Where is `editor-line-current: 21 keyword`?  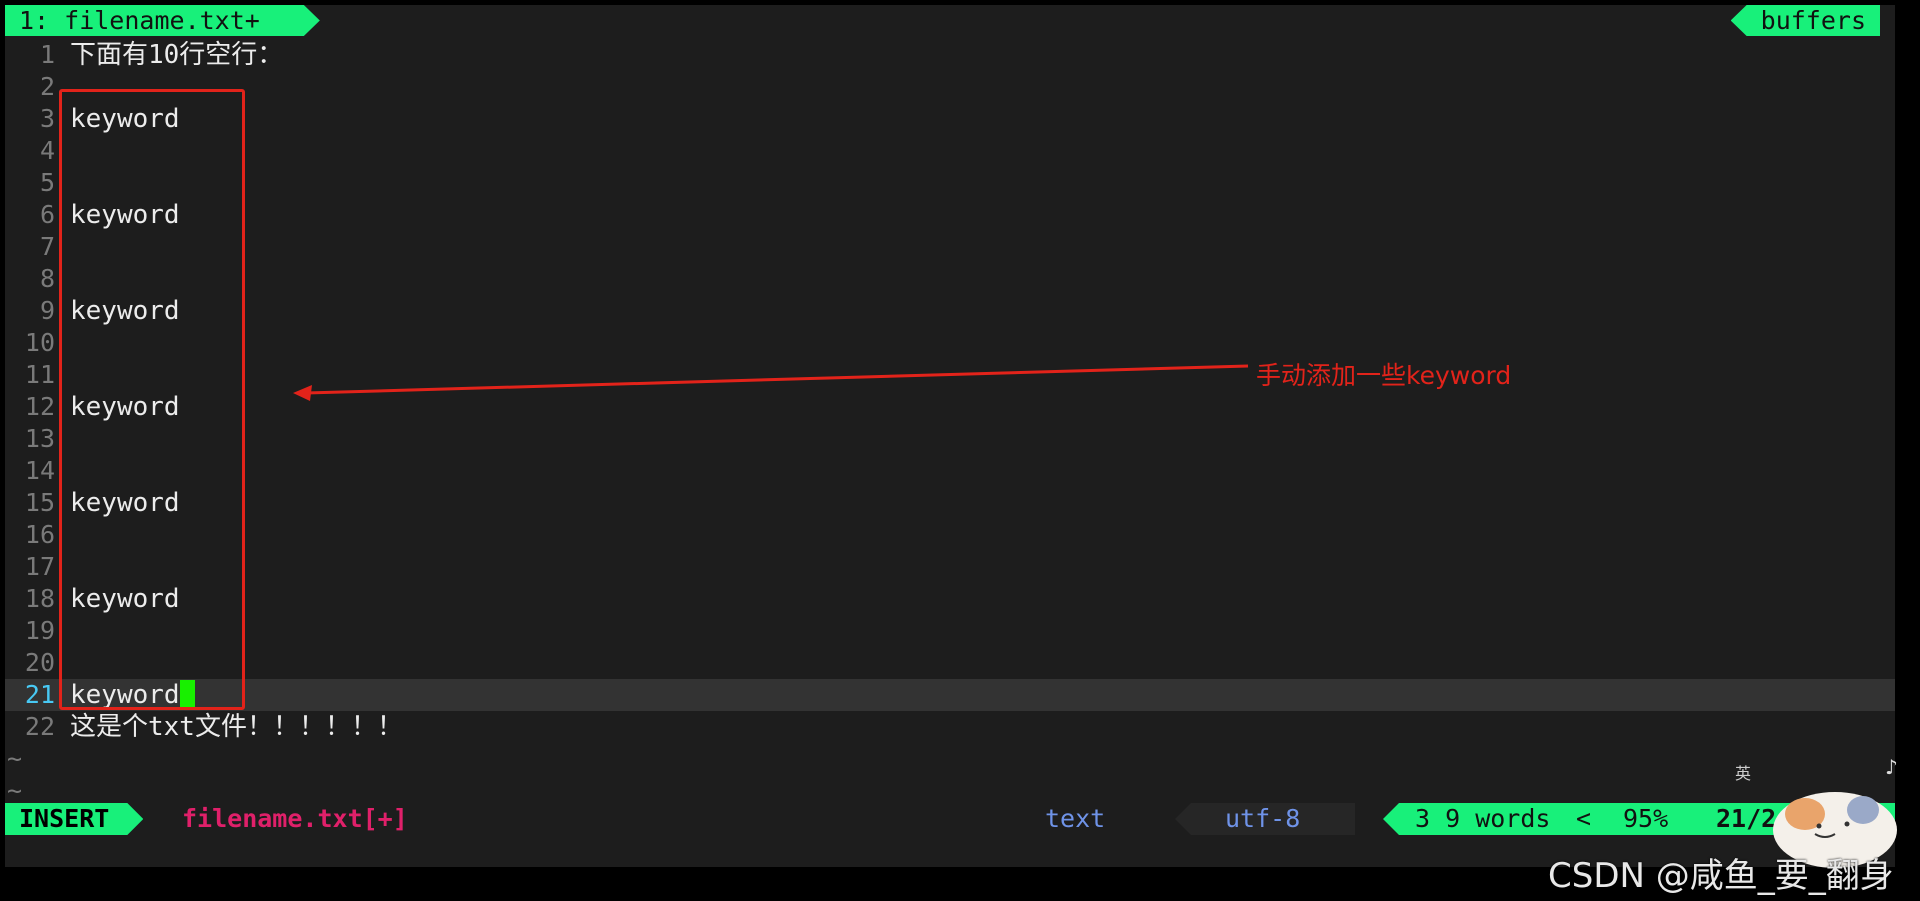
editor-line-current: 21 keyword is located at coordinates (950, 695).